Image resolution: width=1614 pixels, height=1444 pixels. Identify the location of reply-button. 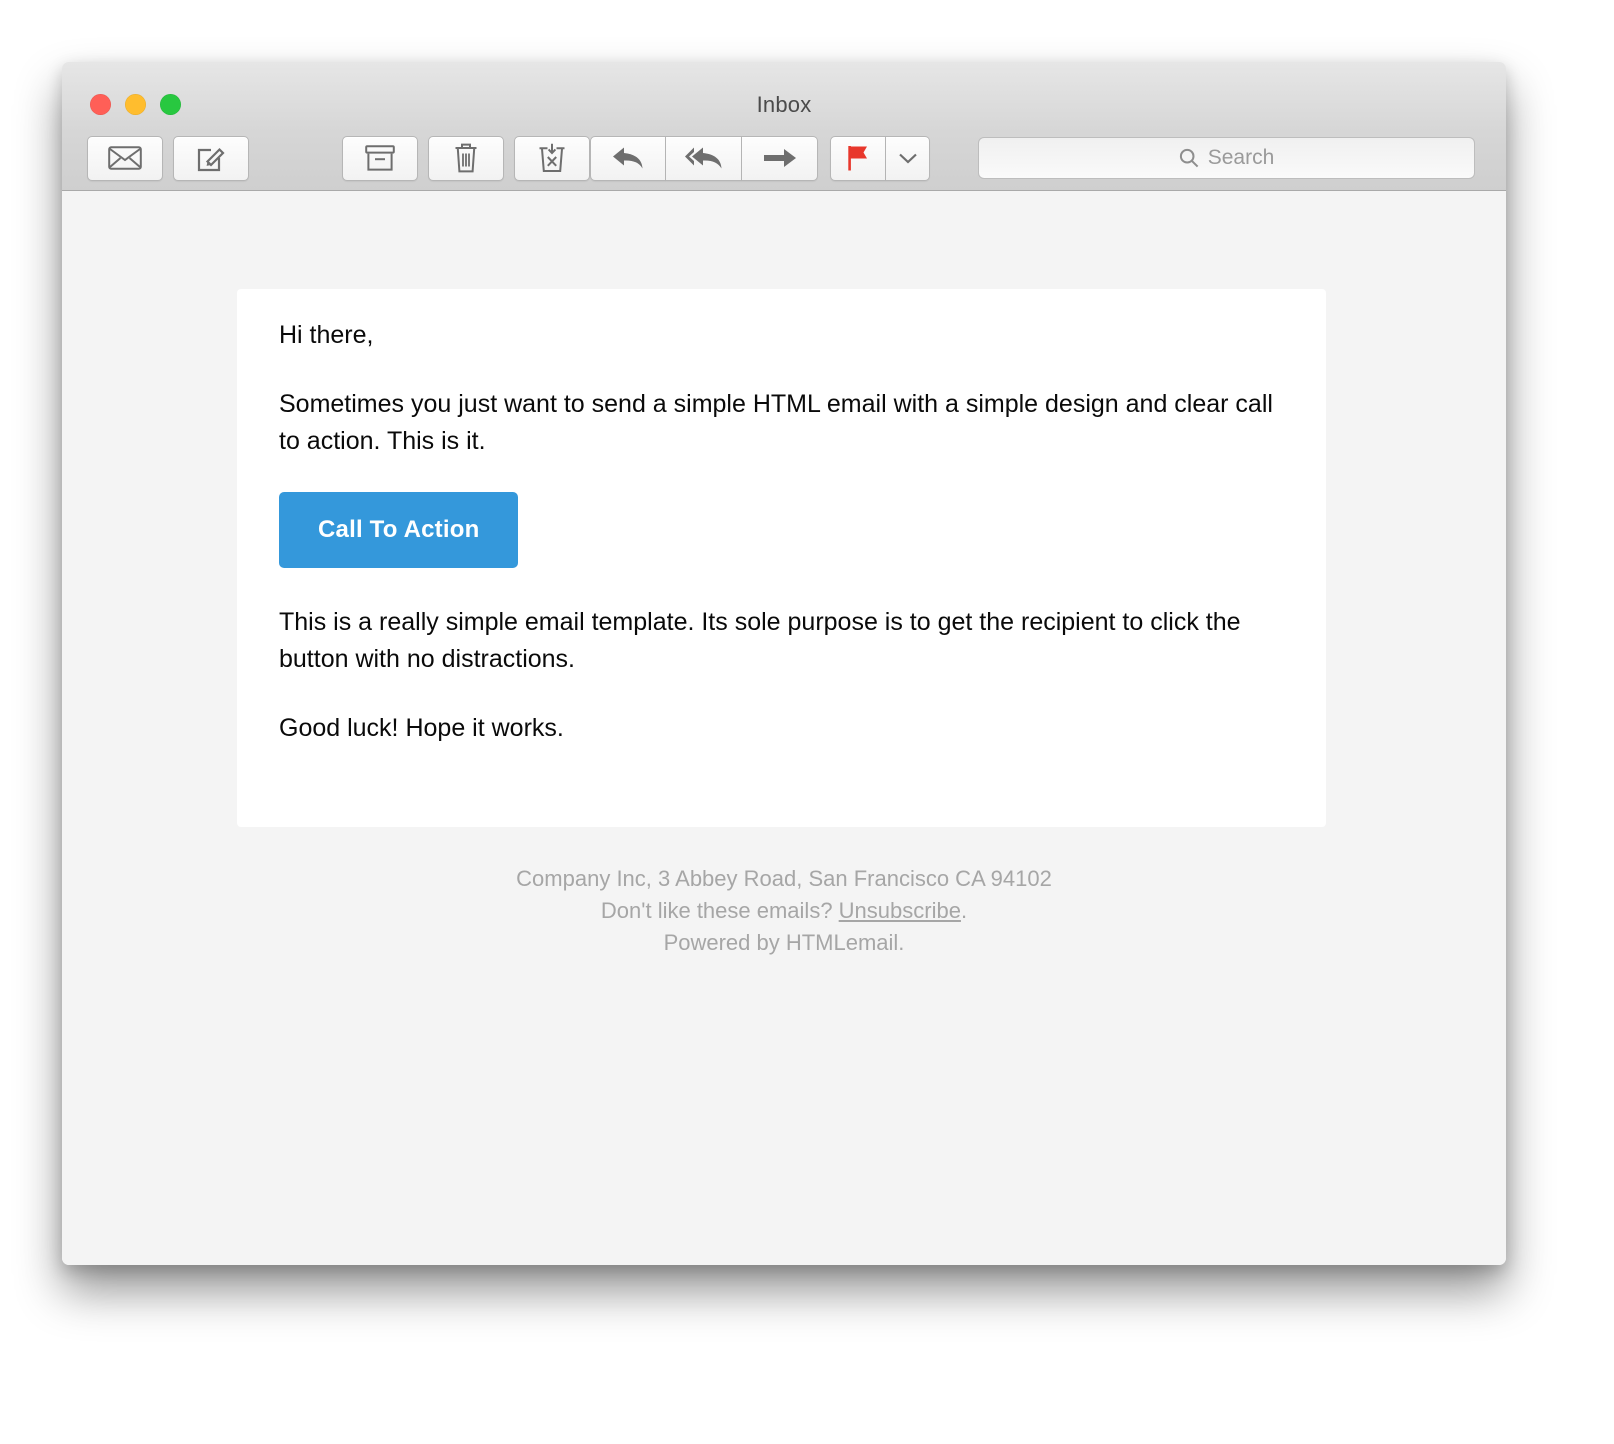
(628, 158).